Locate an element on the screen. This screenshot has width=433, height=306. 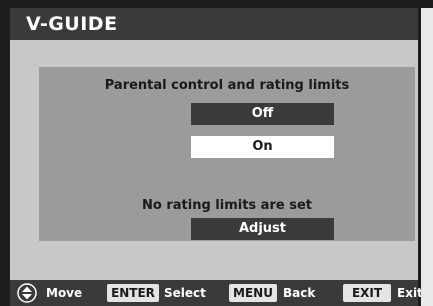
page-title: V-GUIDE is located at coordinates (214, 24).